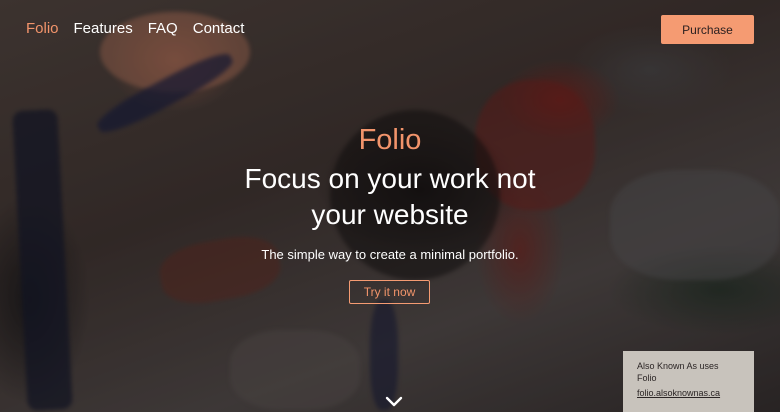 The image size is (780, 412). I want to click on hero-headline-line2: your website, so click(390, 214).